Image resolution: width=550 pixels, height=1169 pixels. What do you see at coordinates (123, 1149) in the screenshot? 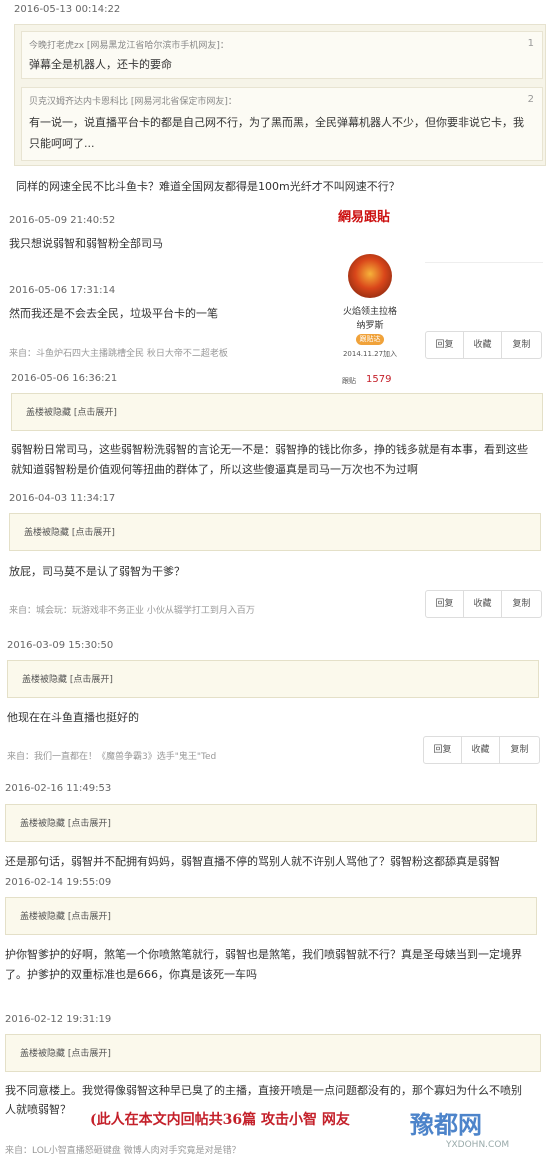
I see `post-source: 来自：LOL小智直播怒砸键盘 微博人肉对手究竟是对是错？` at bounding box center [123, 1149].